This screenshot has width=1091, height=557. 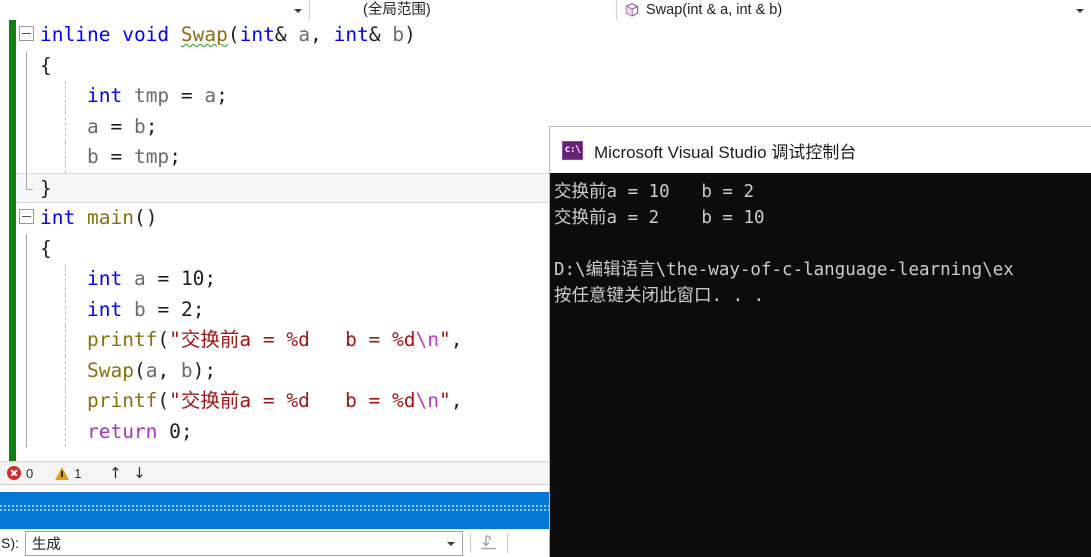 What do you see at coordinates (110, 217) in the screenshot?
I see `code-token: main` at bounding box center [110, 217].